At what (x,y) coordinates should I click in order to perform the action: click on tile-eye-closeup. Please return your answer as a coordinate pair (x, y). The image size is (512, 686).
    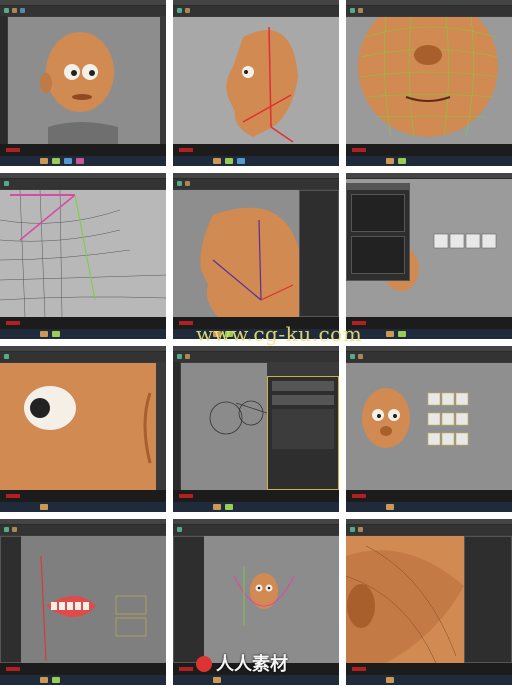
    Looking at the image, I should click on (83, 429).